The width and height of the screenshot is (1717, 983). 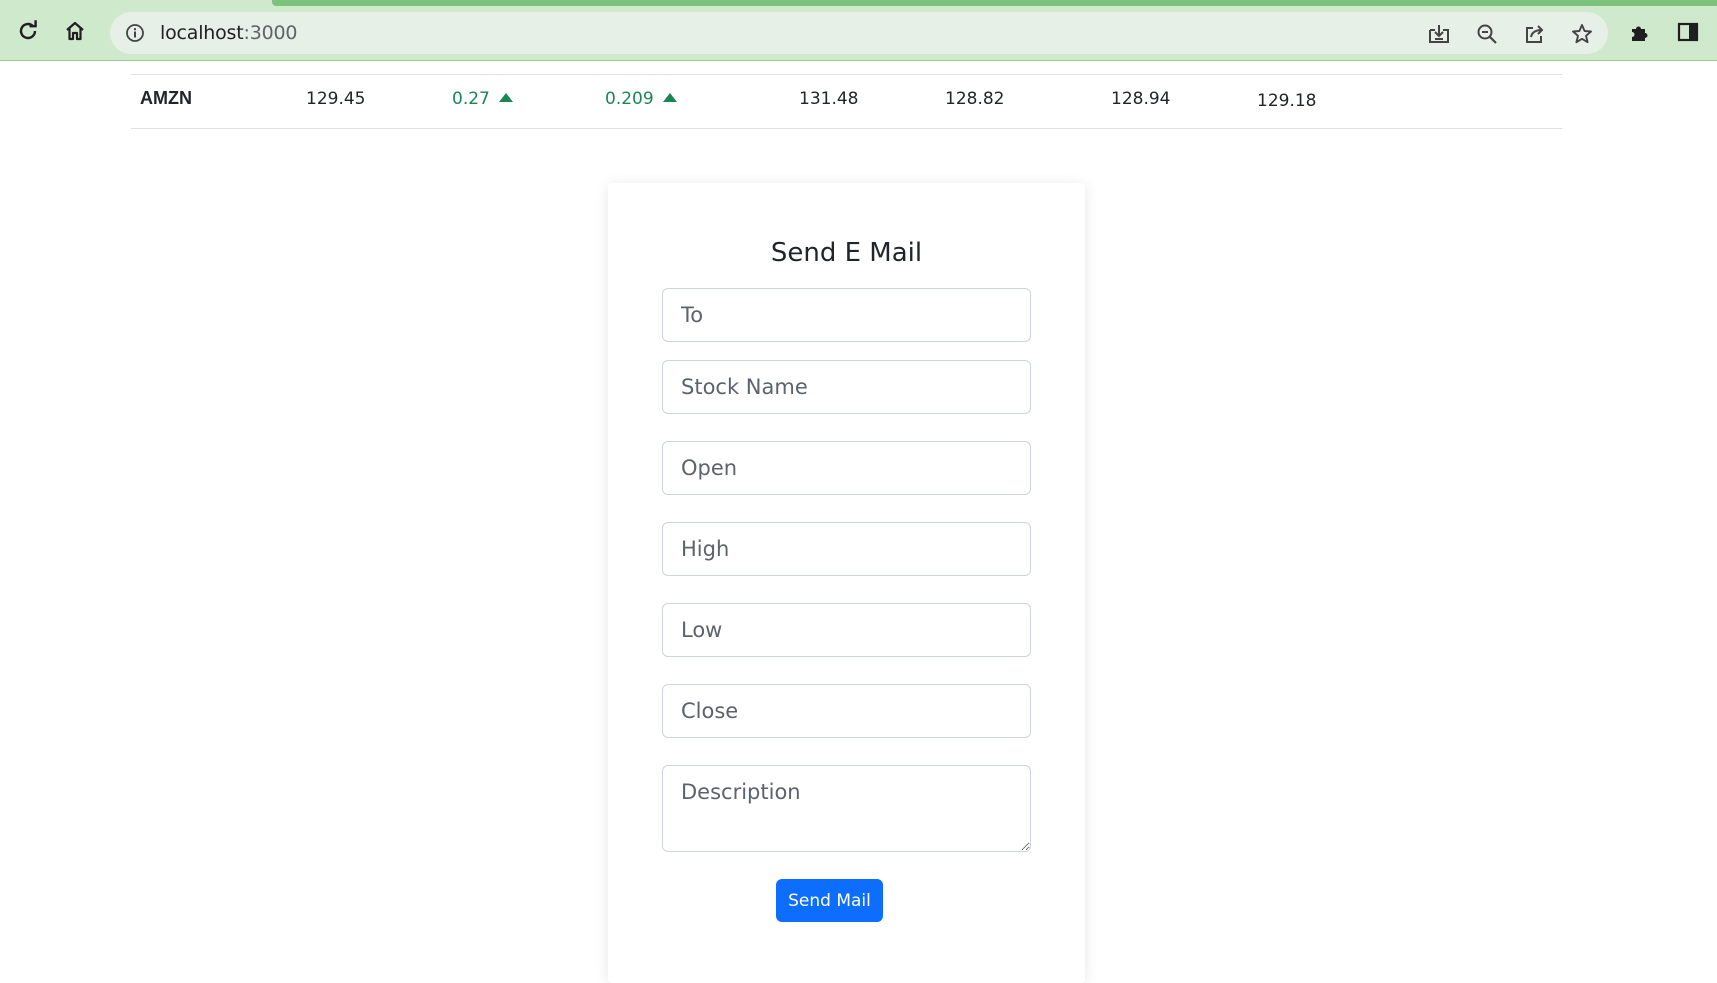 I want to click on form-title: Send E Mail, so click(x=846, y=253).